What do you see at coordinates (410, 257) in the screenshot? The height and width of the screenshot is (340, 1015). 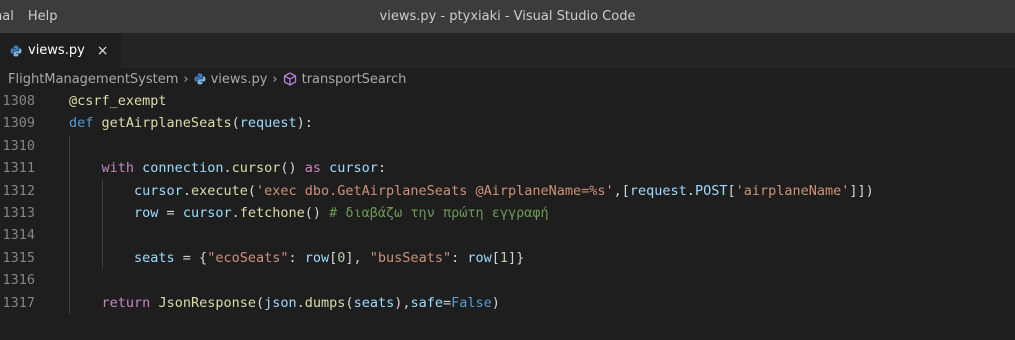 I see `code-token: "busSeats"` at bounding box center [410, 257].